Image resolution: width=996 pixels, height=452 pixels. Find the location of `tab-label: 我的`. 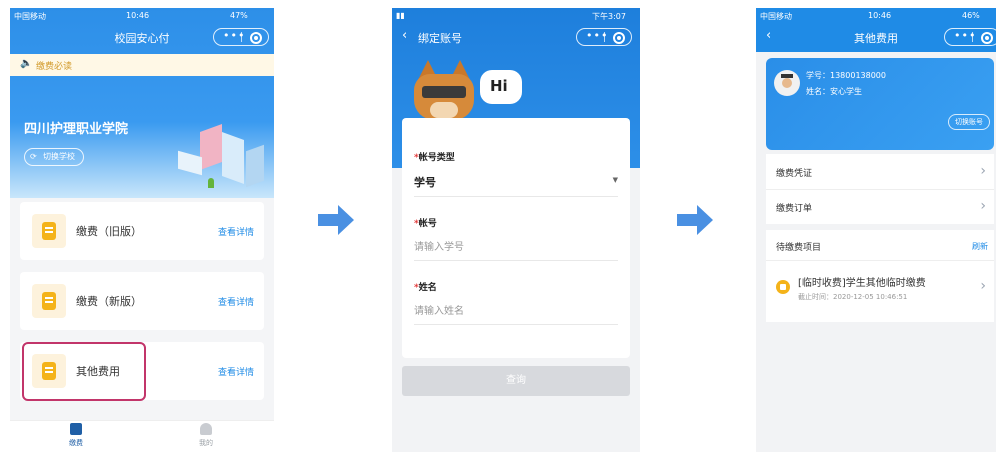

tab-label: 我的 is located at coordinates (206, 443).